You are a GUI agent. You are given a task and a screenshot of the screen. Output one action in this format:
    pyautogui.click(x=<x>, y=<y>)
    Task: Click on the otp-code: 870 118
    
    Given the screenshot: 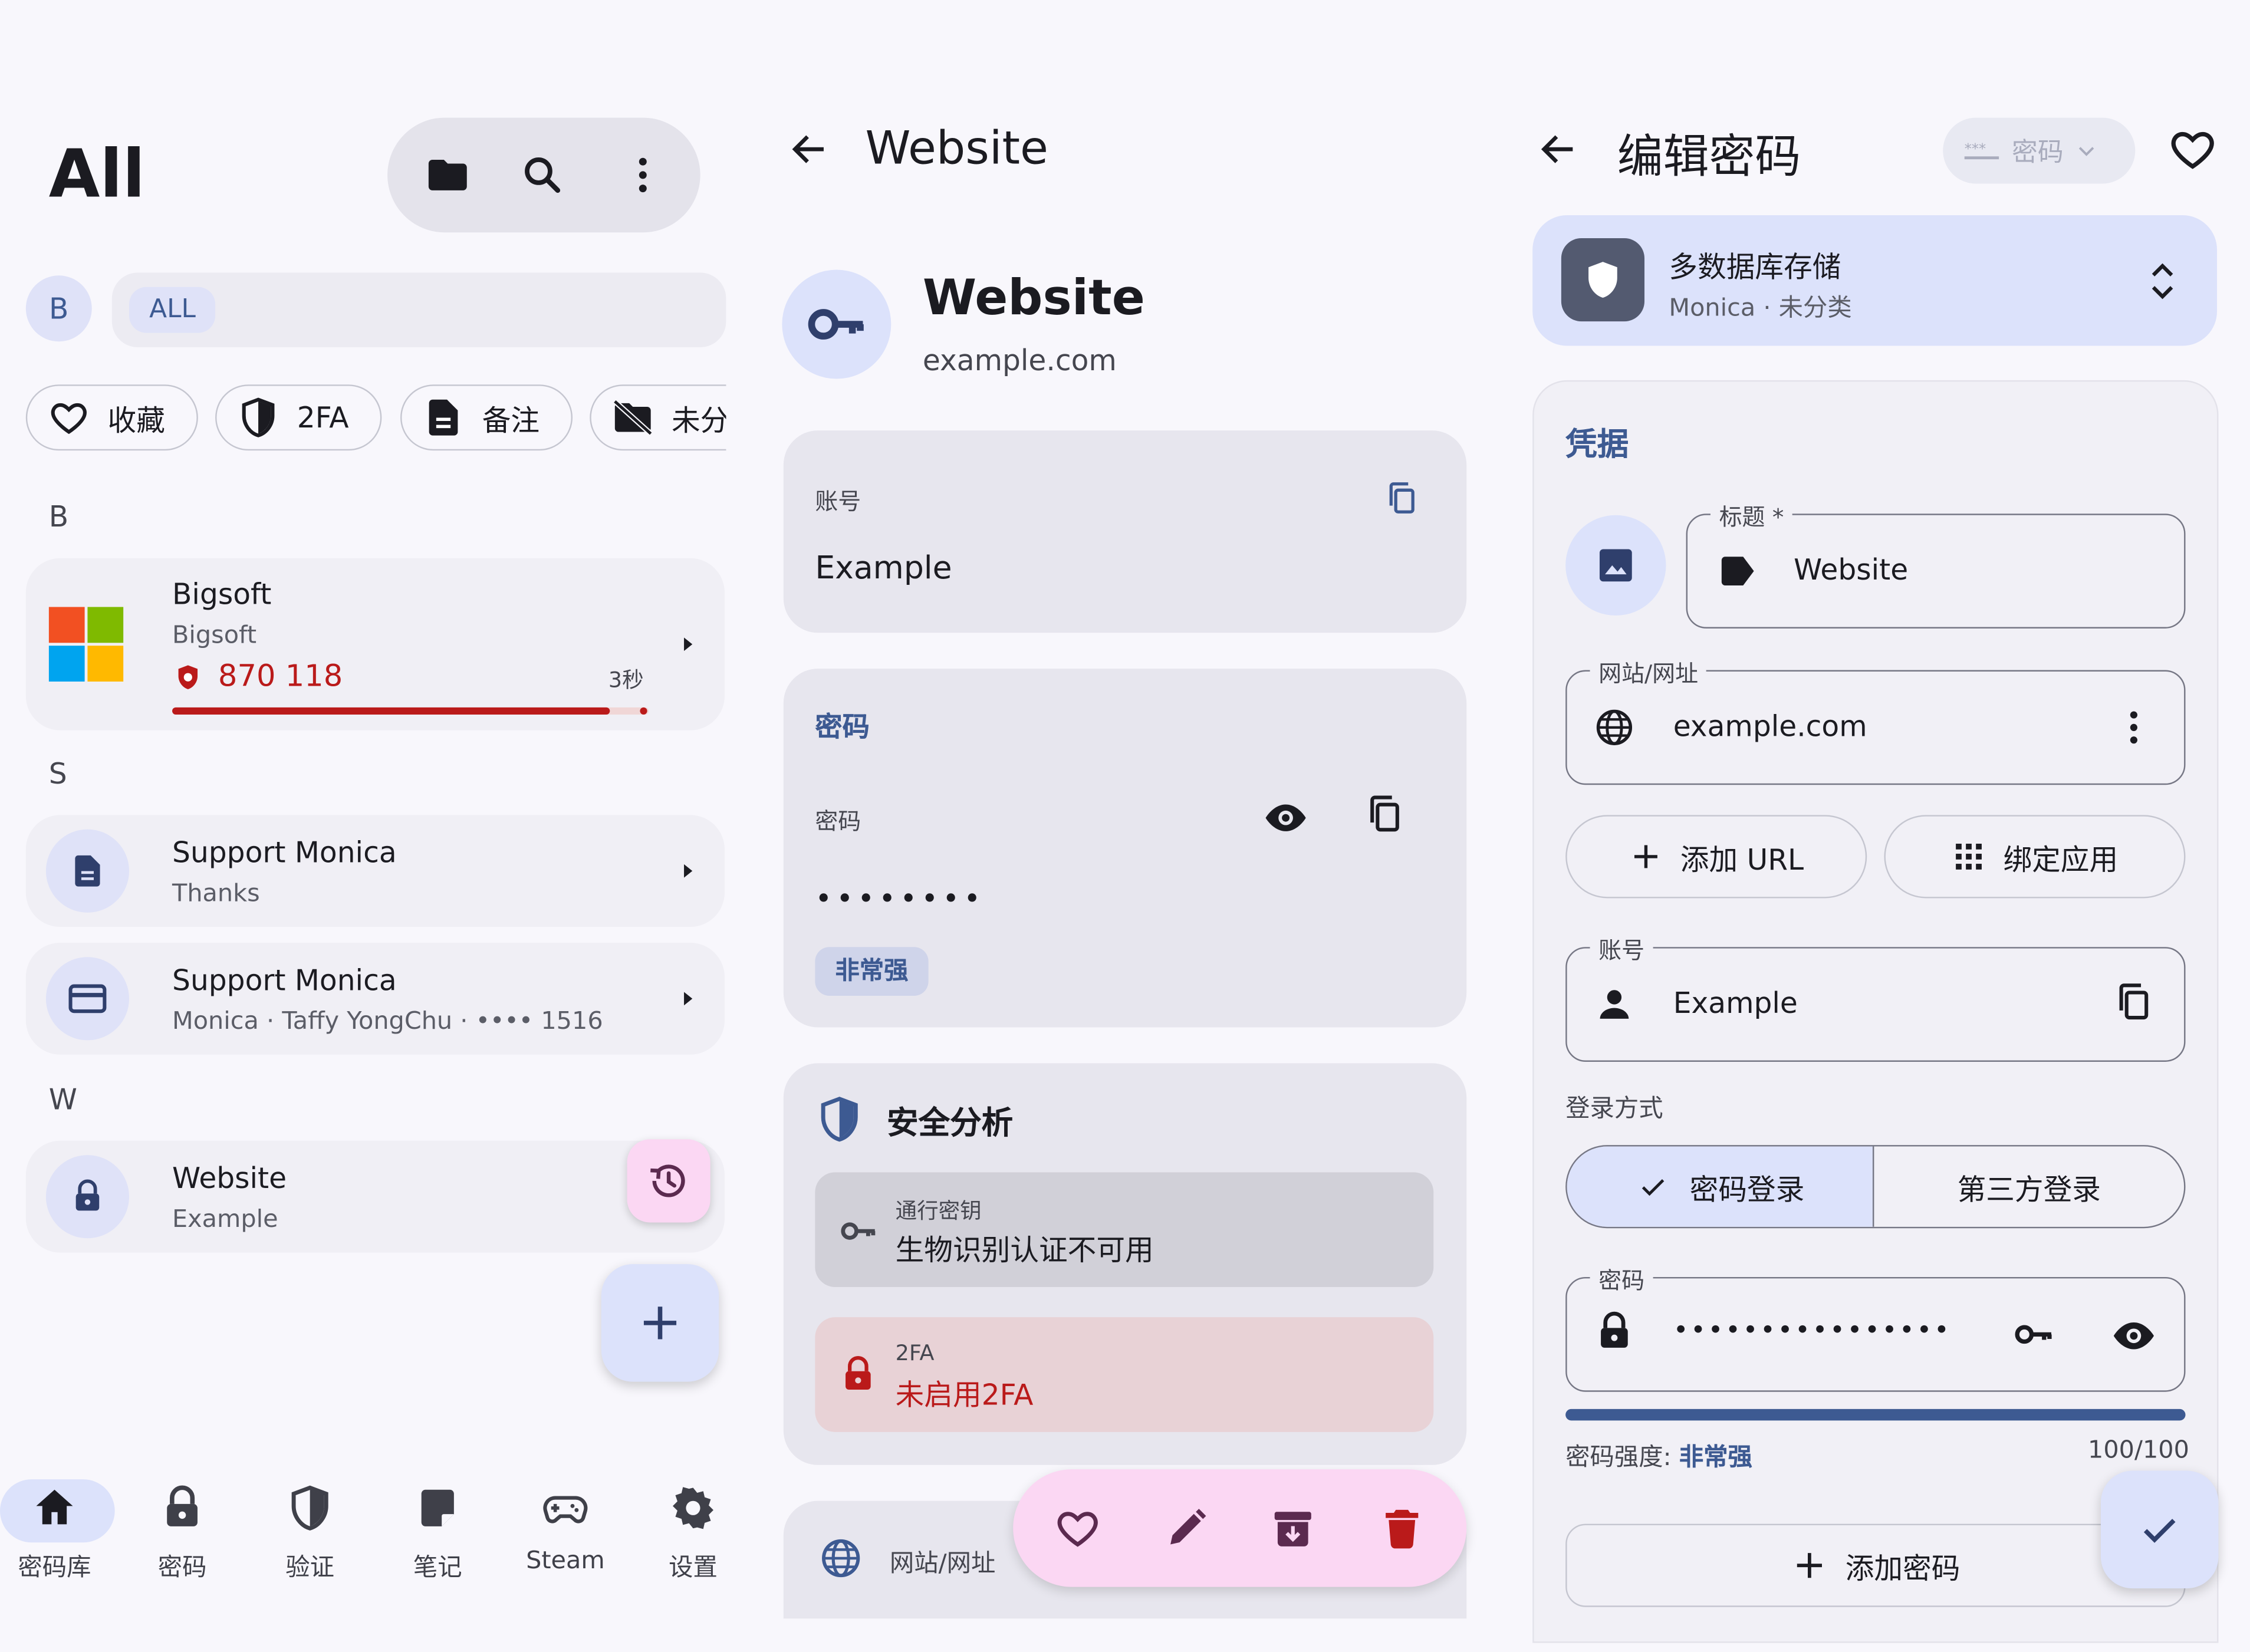 What is the action you would take?
    pyautogui.click(x=280, y=676)
    